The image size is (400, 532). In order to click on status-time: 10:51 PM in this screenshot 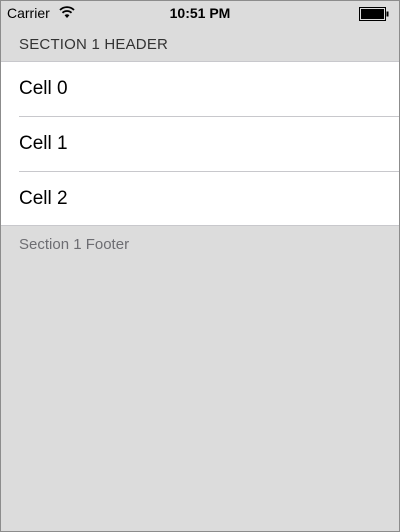, I will do `click(200, 13)`.